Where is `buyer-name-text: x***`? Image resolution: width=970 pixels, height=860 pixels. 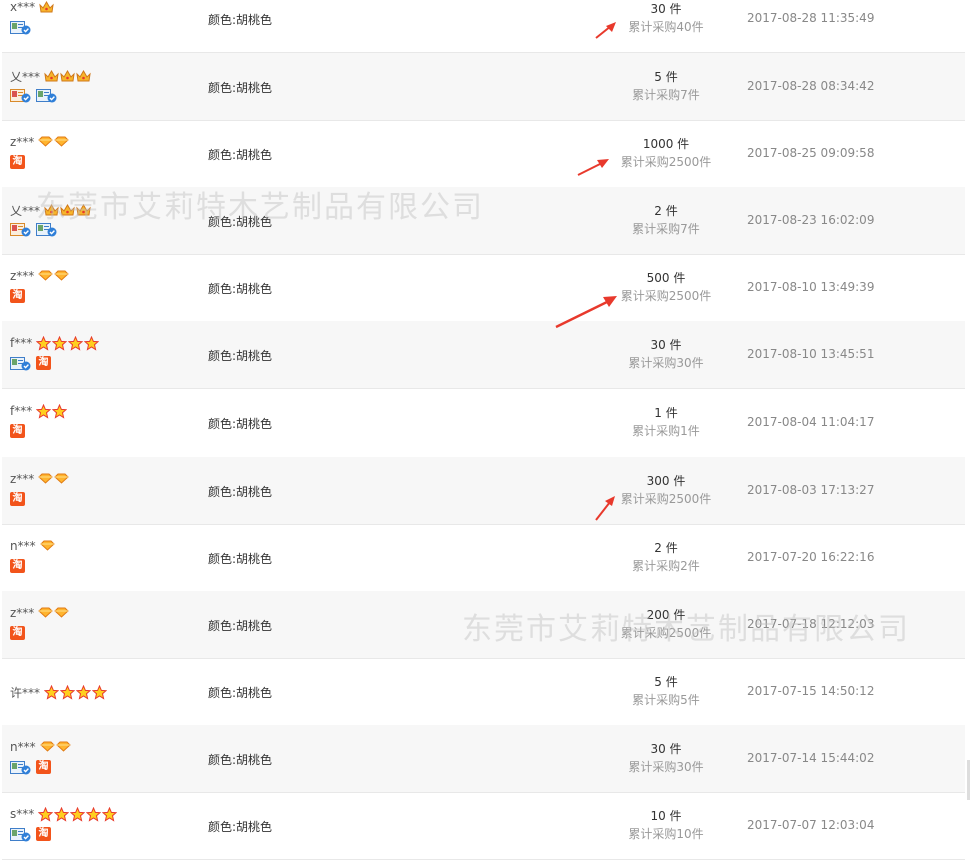 buyer-name-text: x*** is located at coordinates (23, 7).